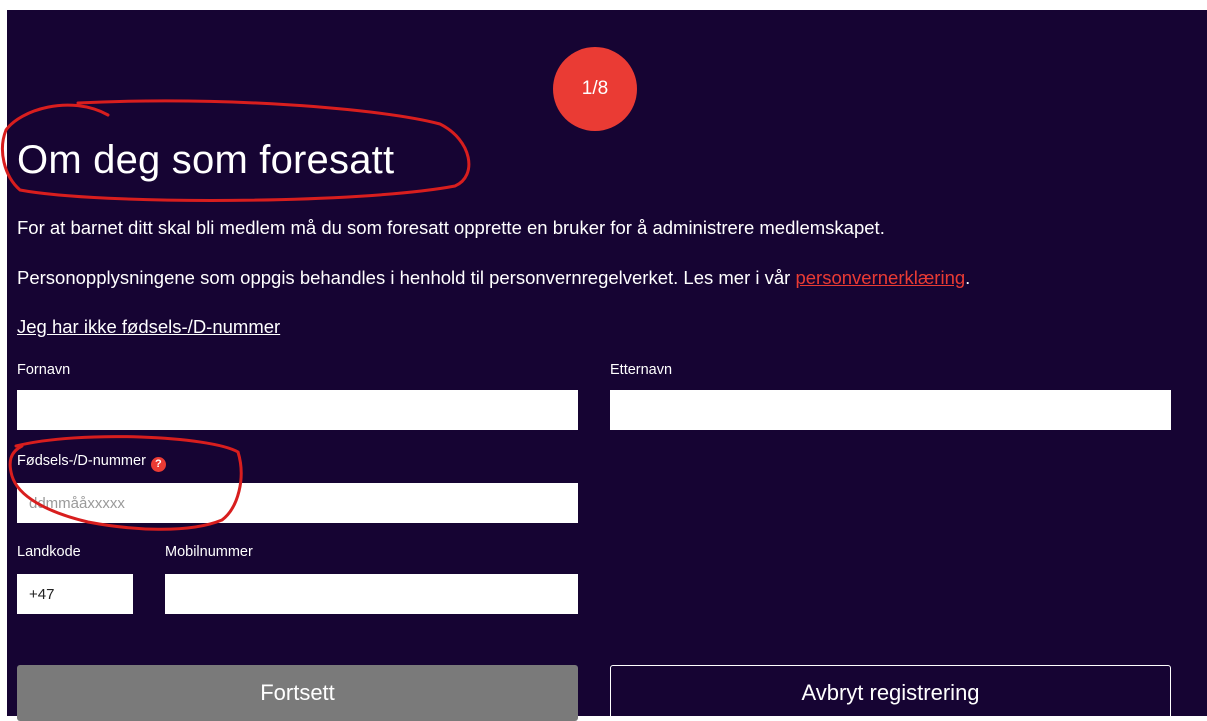  What do you see at coordinates (75, 594) in the screenshot?
I see `country-code-input` at bounding box center [75, 594].